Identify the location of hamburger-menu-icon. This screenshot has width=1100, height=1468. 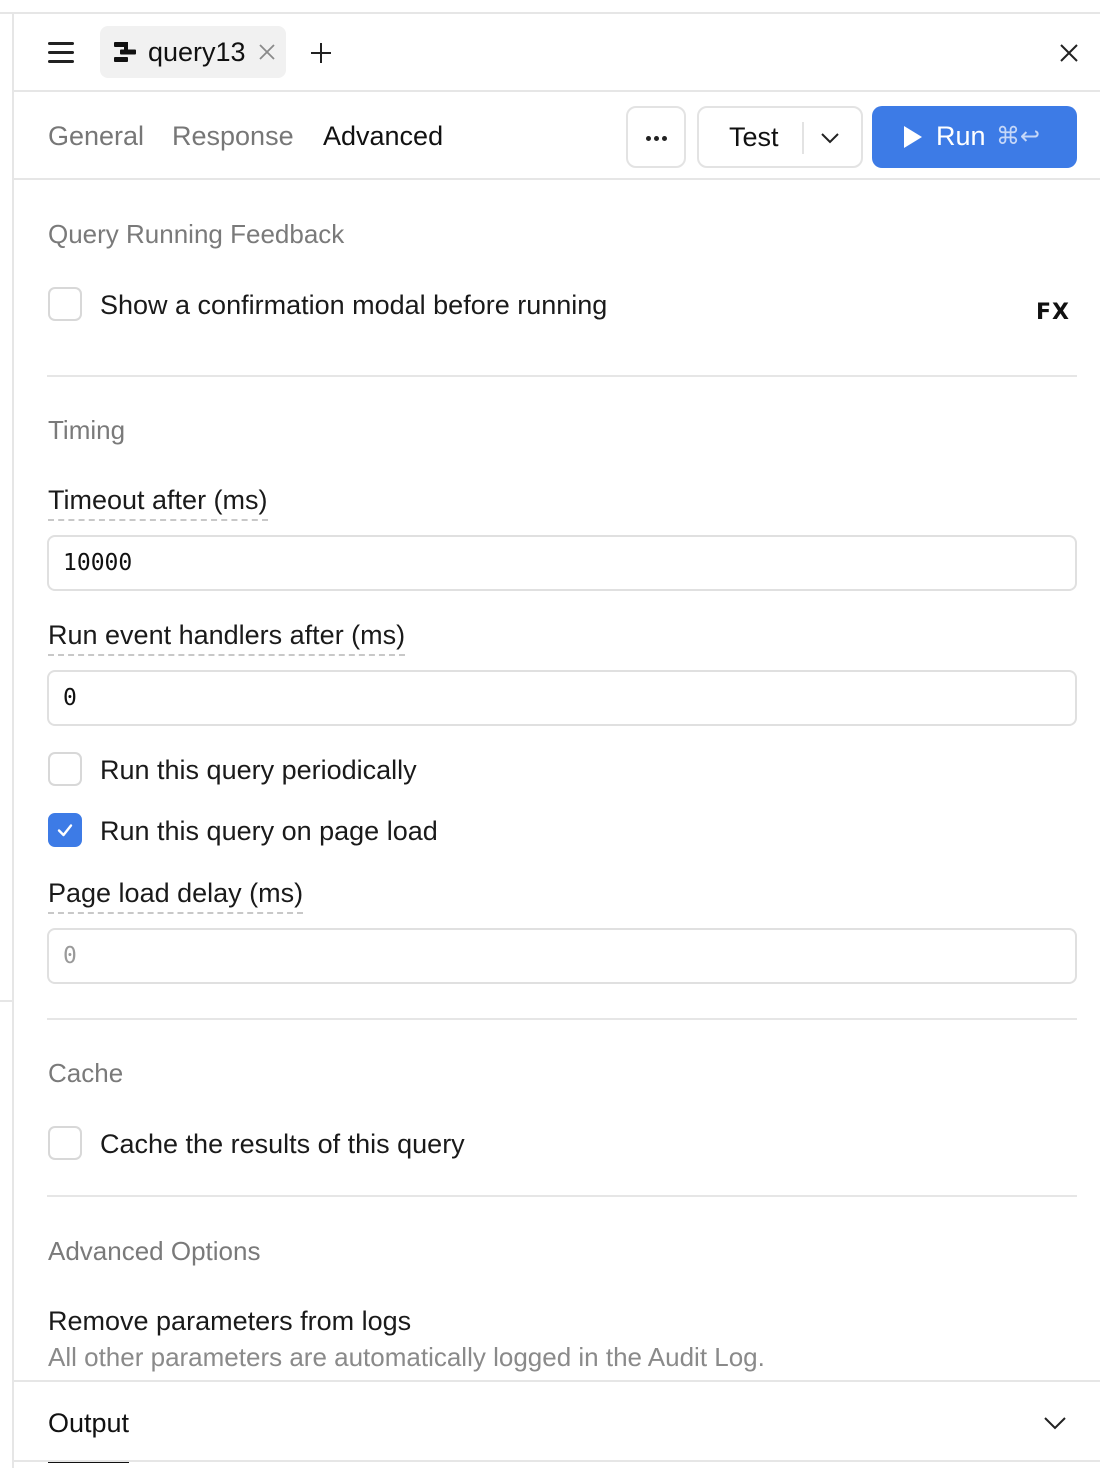
(61, 53).